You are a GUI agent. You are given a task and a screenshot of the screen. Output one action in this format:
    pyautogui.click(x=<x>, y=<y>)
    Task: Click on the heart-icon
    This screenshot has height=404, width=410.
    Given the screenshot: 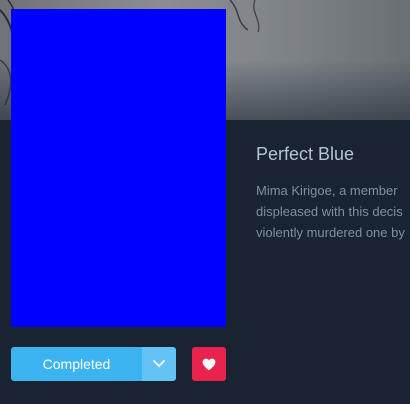 What is the action you would take?
    pyautogui.click(x=209, y=364)
    